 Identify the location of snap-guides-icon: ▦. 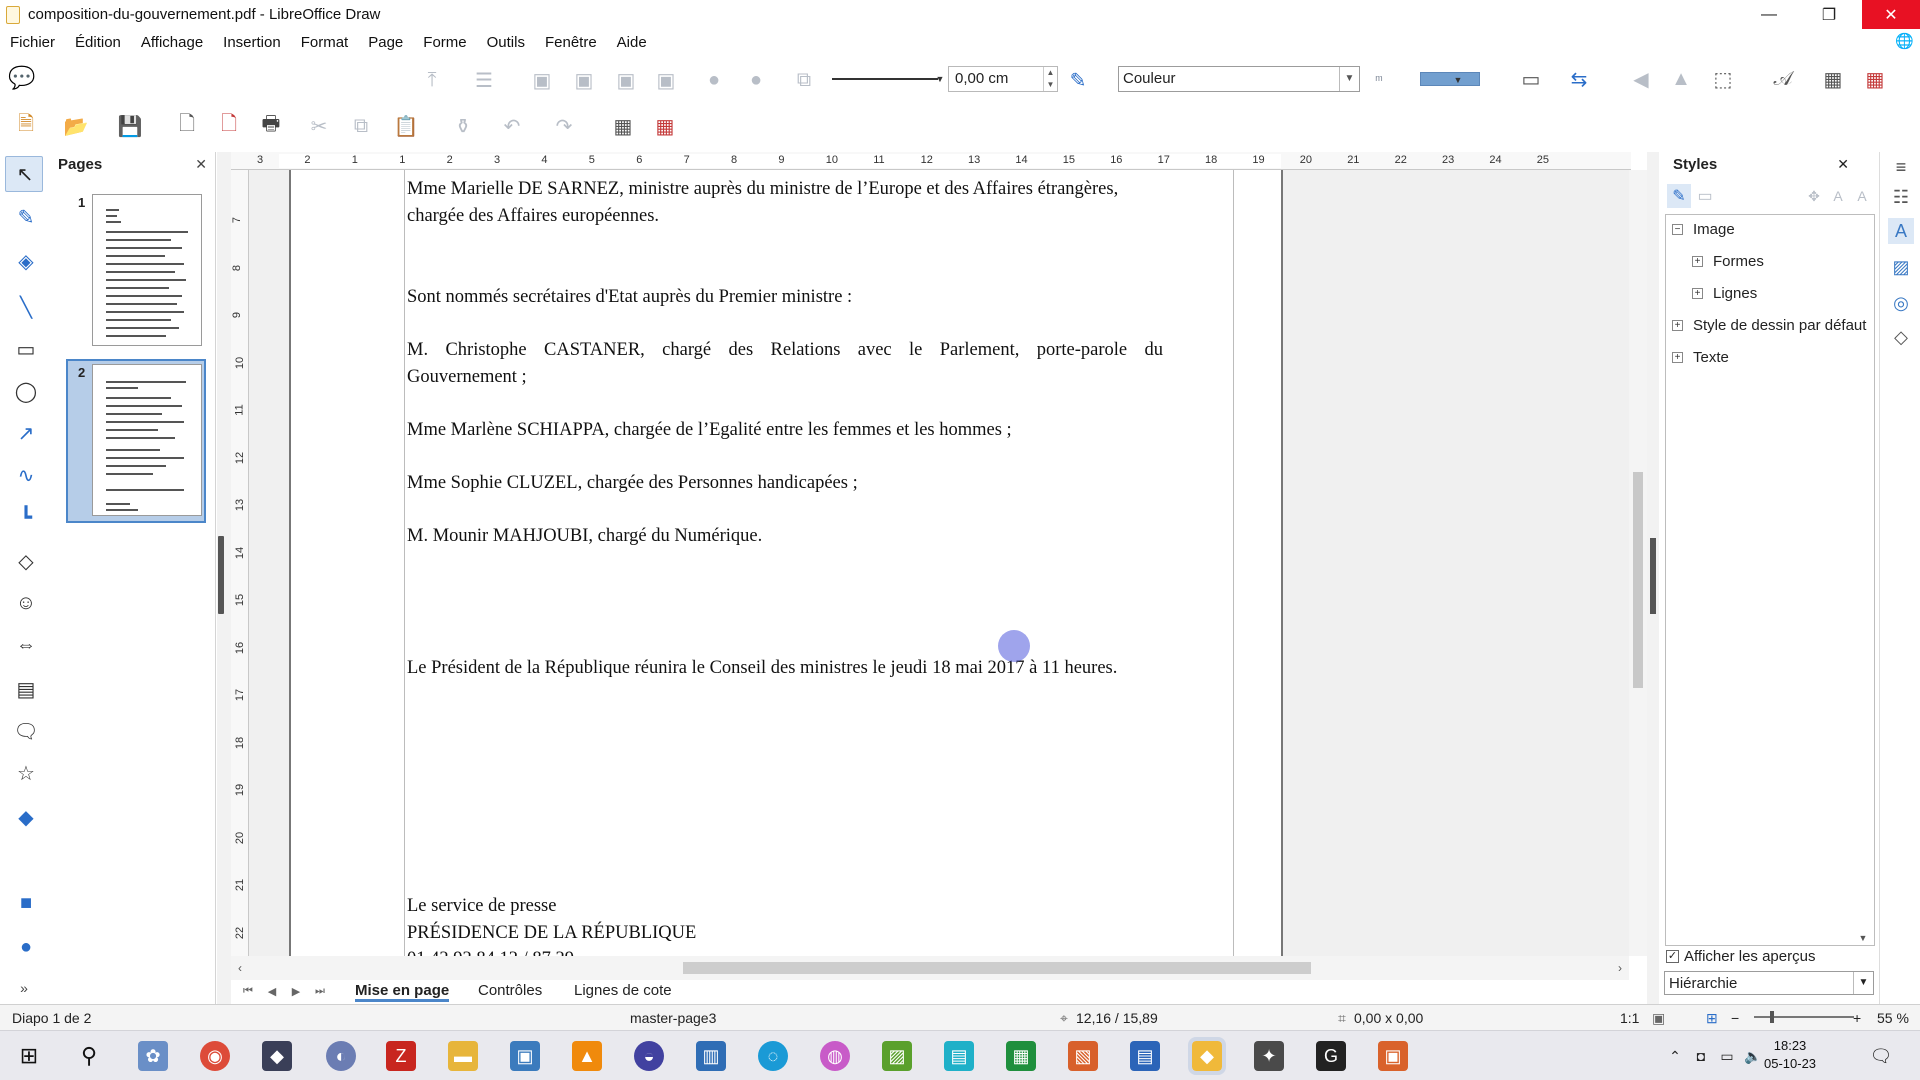
(665, 126).